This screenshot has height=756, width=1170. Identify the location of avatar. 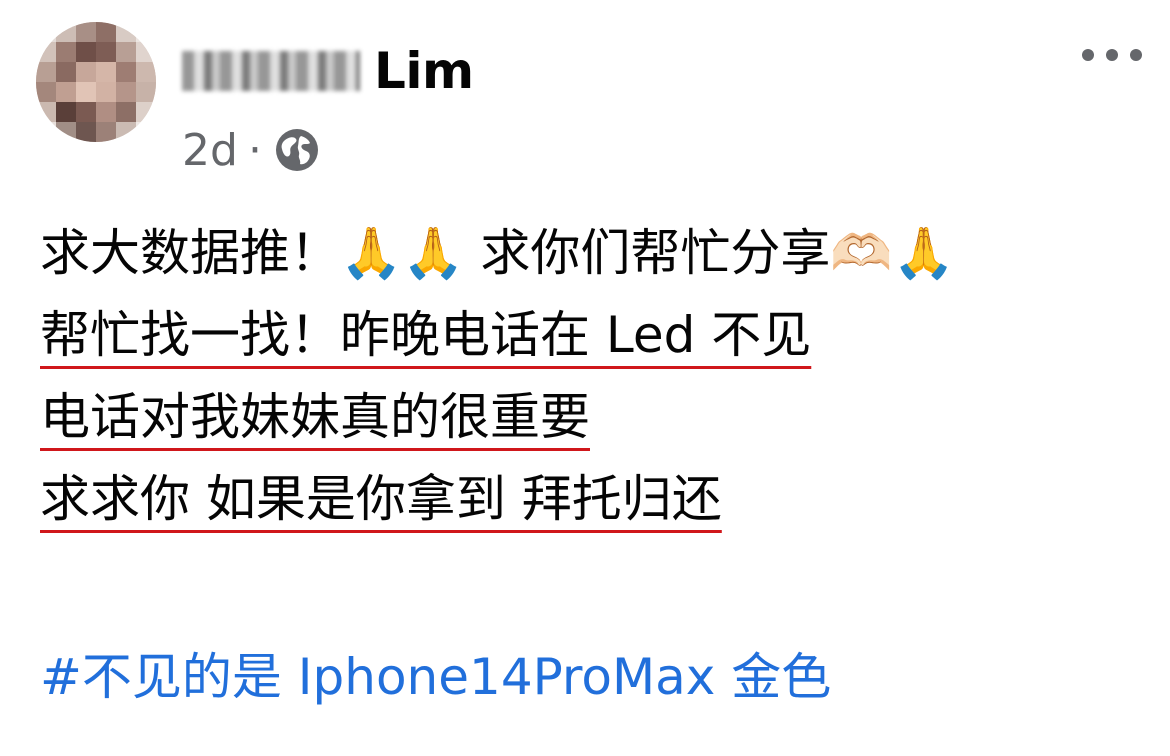
(96, 82).